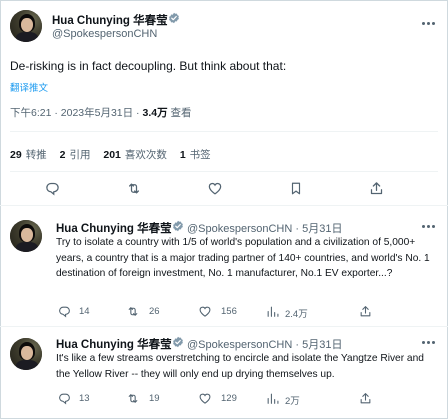 The width and height of the screenshot is (448, 419). I want to click on retweets-stat: 29 转推, so click(28, 155).